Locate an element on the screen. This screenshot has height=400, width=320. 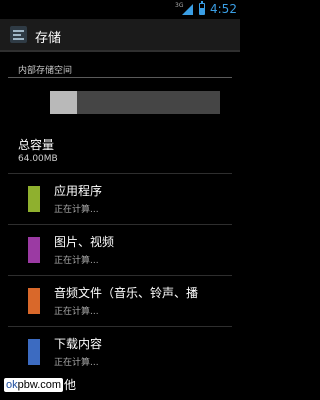
storage-settings-icon is located at coordinates (18, 34).